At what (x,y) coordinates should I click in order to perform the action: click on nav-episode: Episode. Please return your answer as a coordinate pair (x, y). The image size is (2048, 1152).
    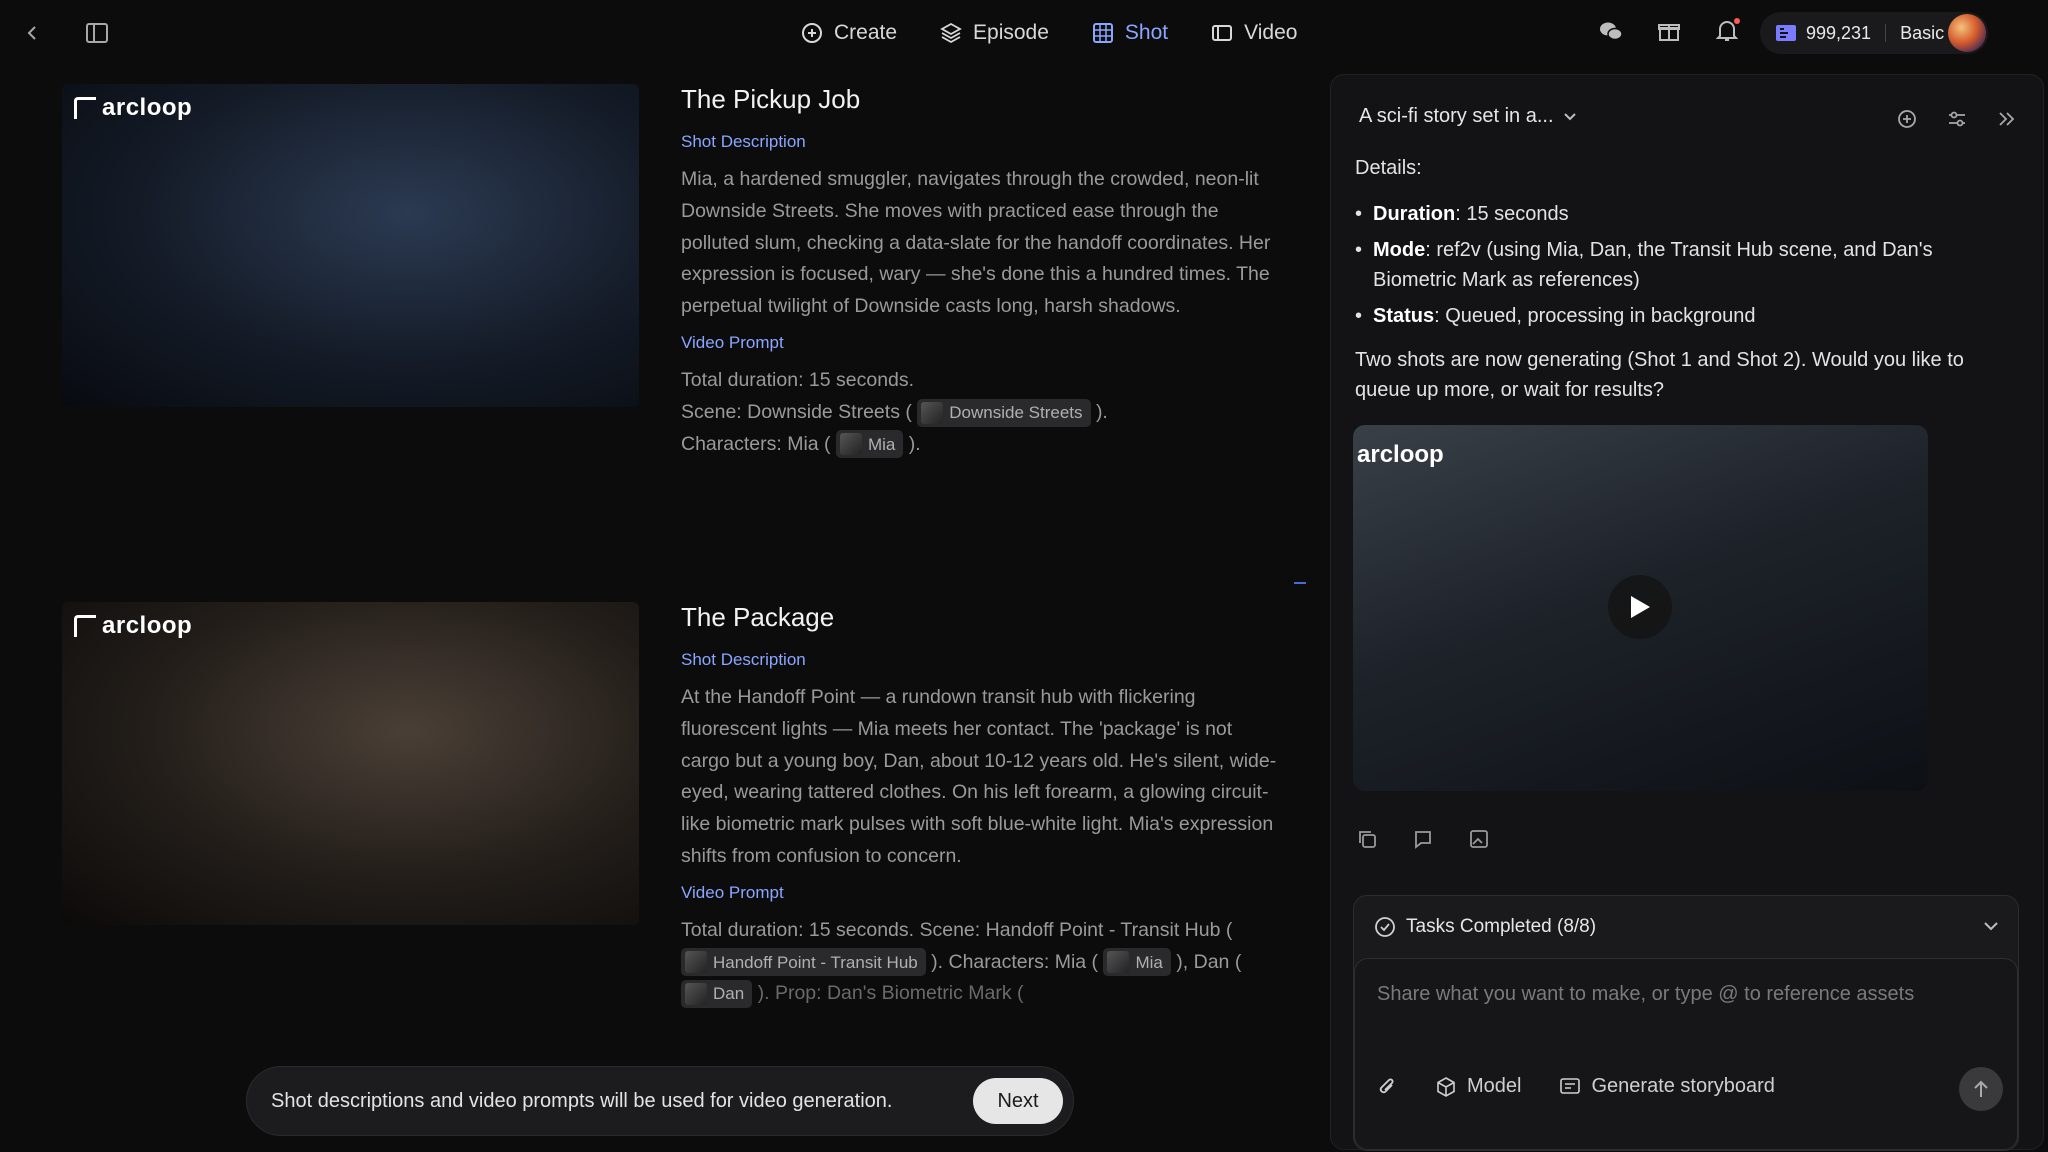
    Looking at the image, I should click on (994, 33).